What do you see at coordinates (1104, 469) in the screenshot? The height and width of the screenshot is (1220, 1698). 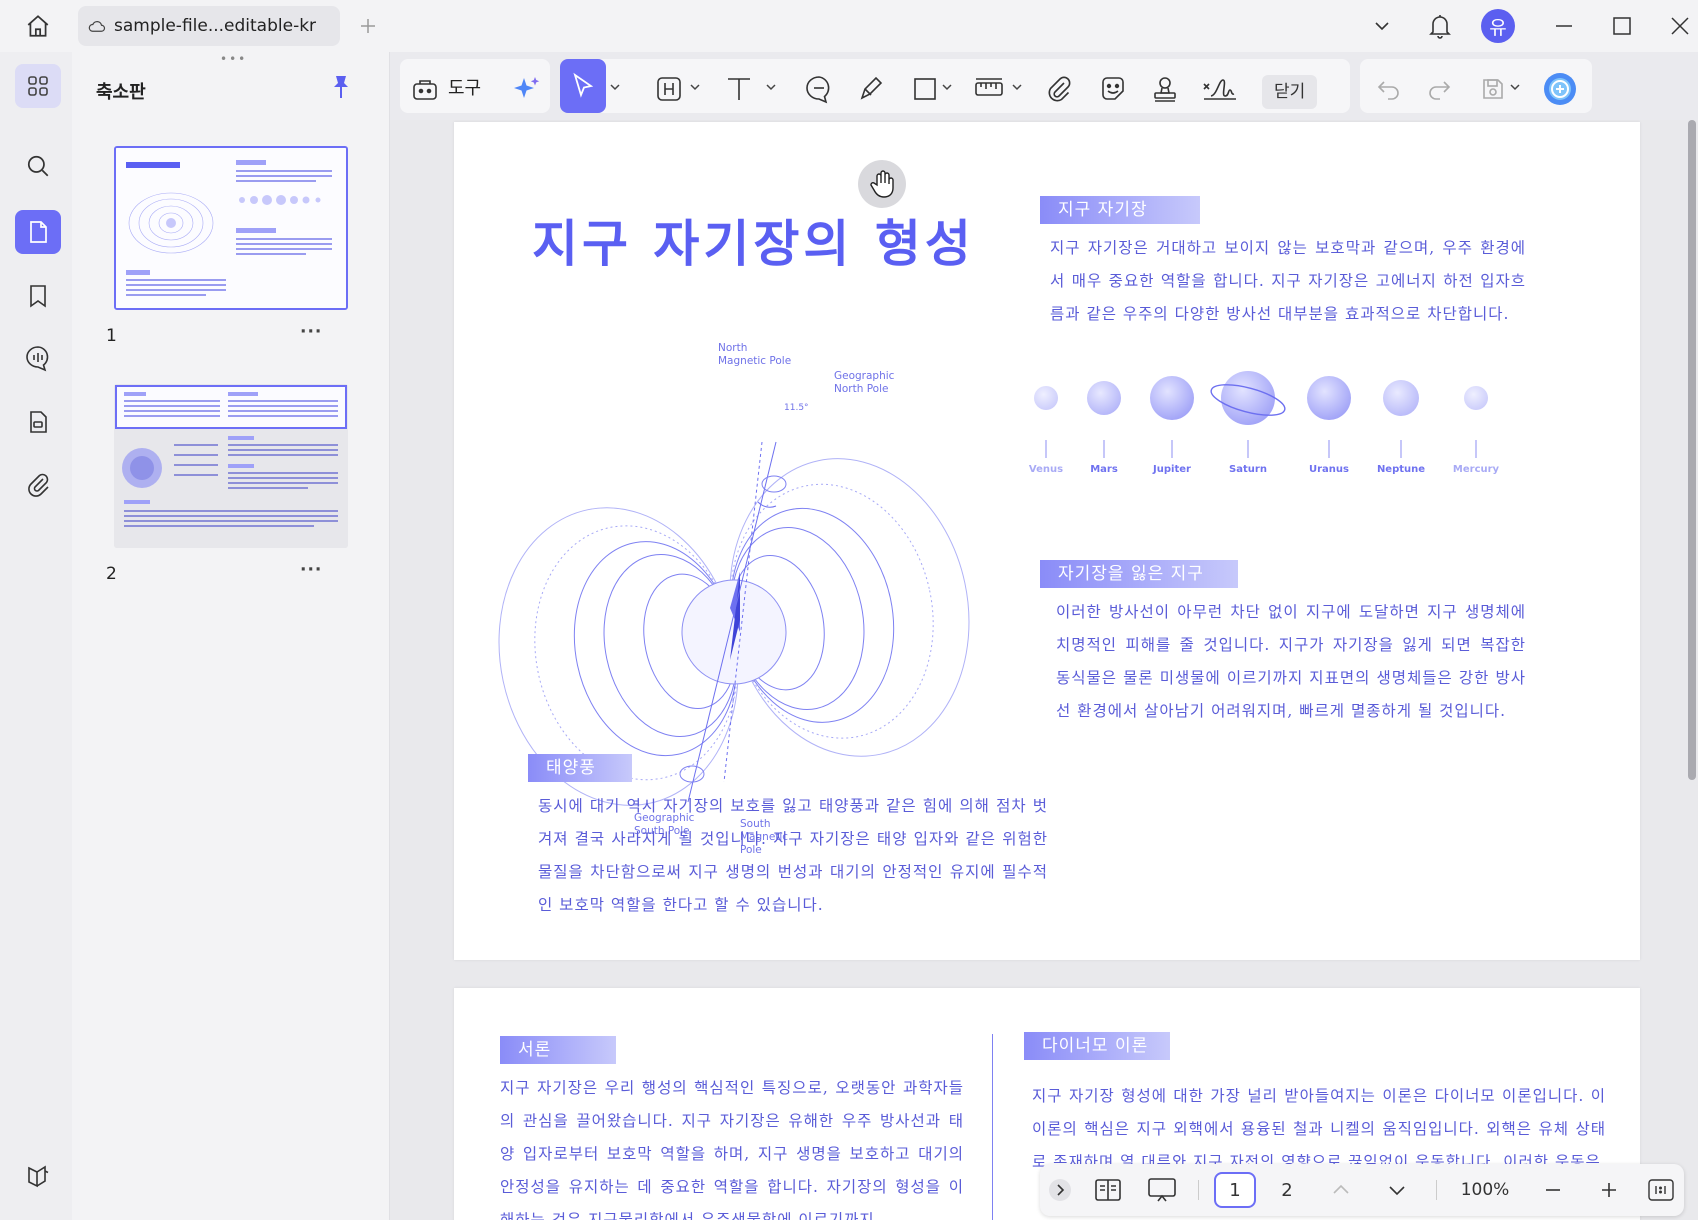 I see `planet-label: Mars` at bounding box center [1104, 469].